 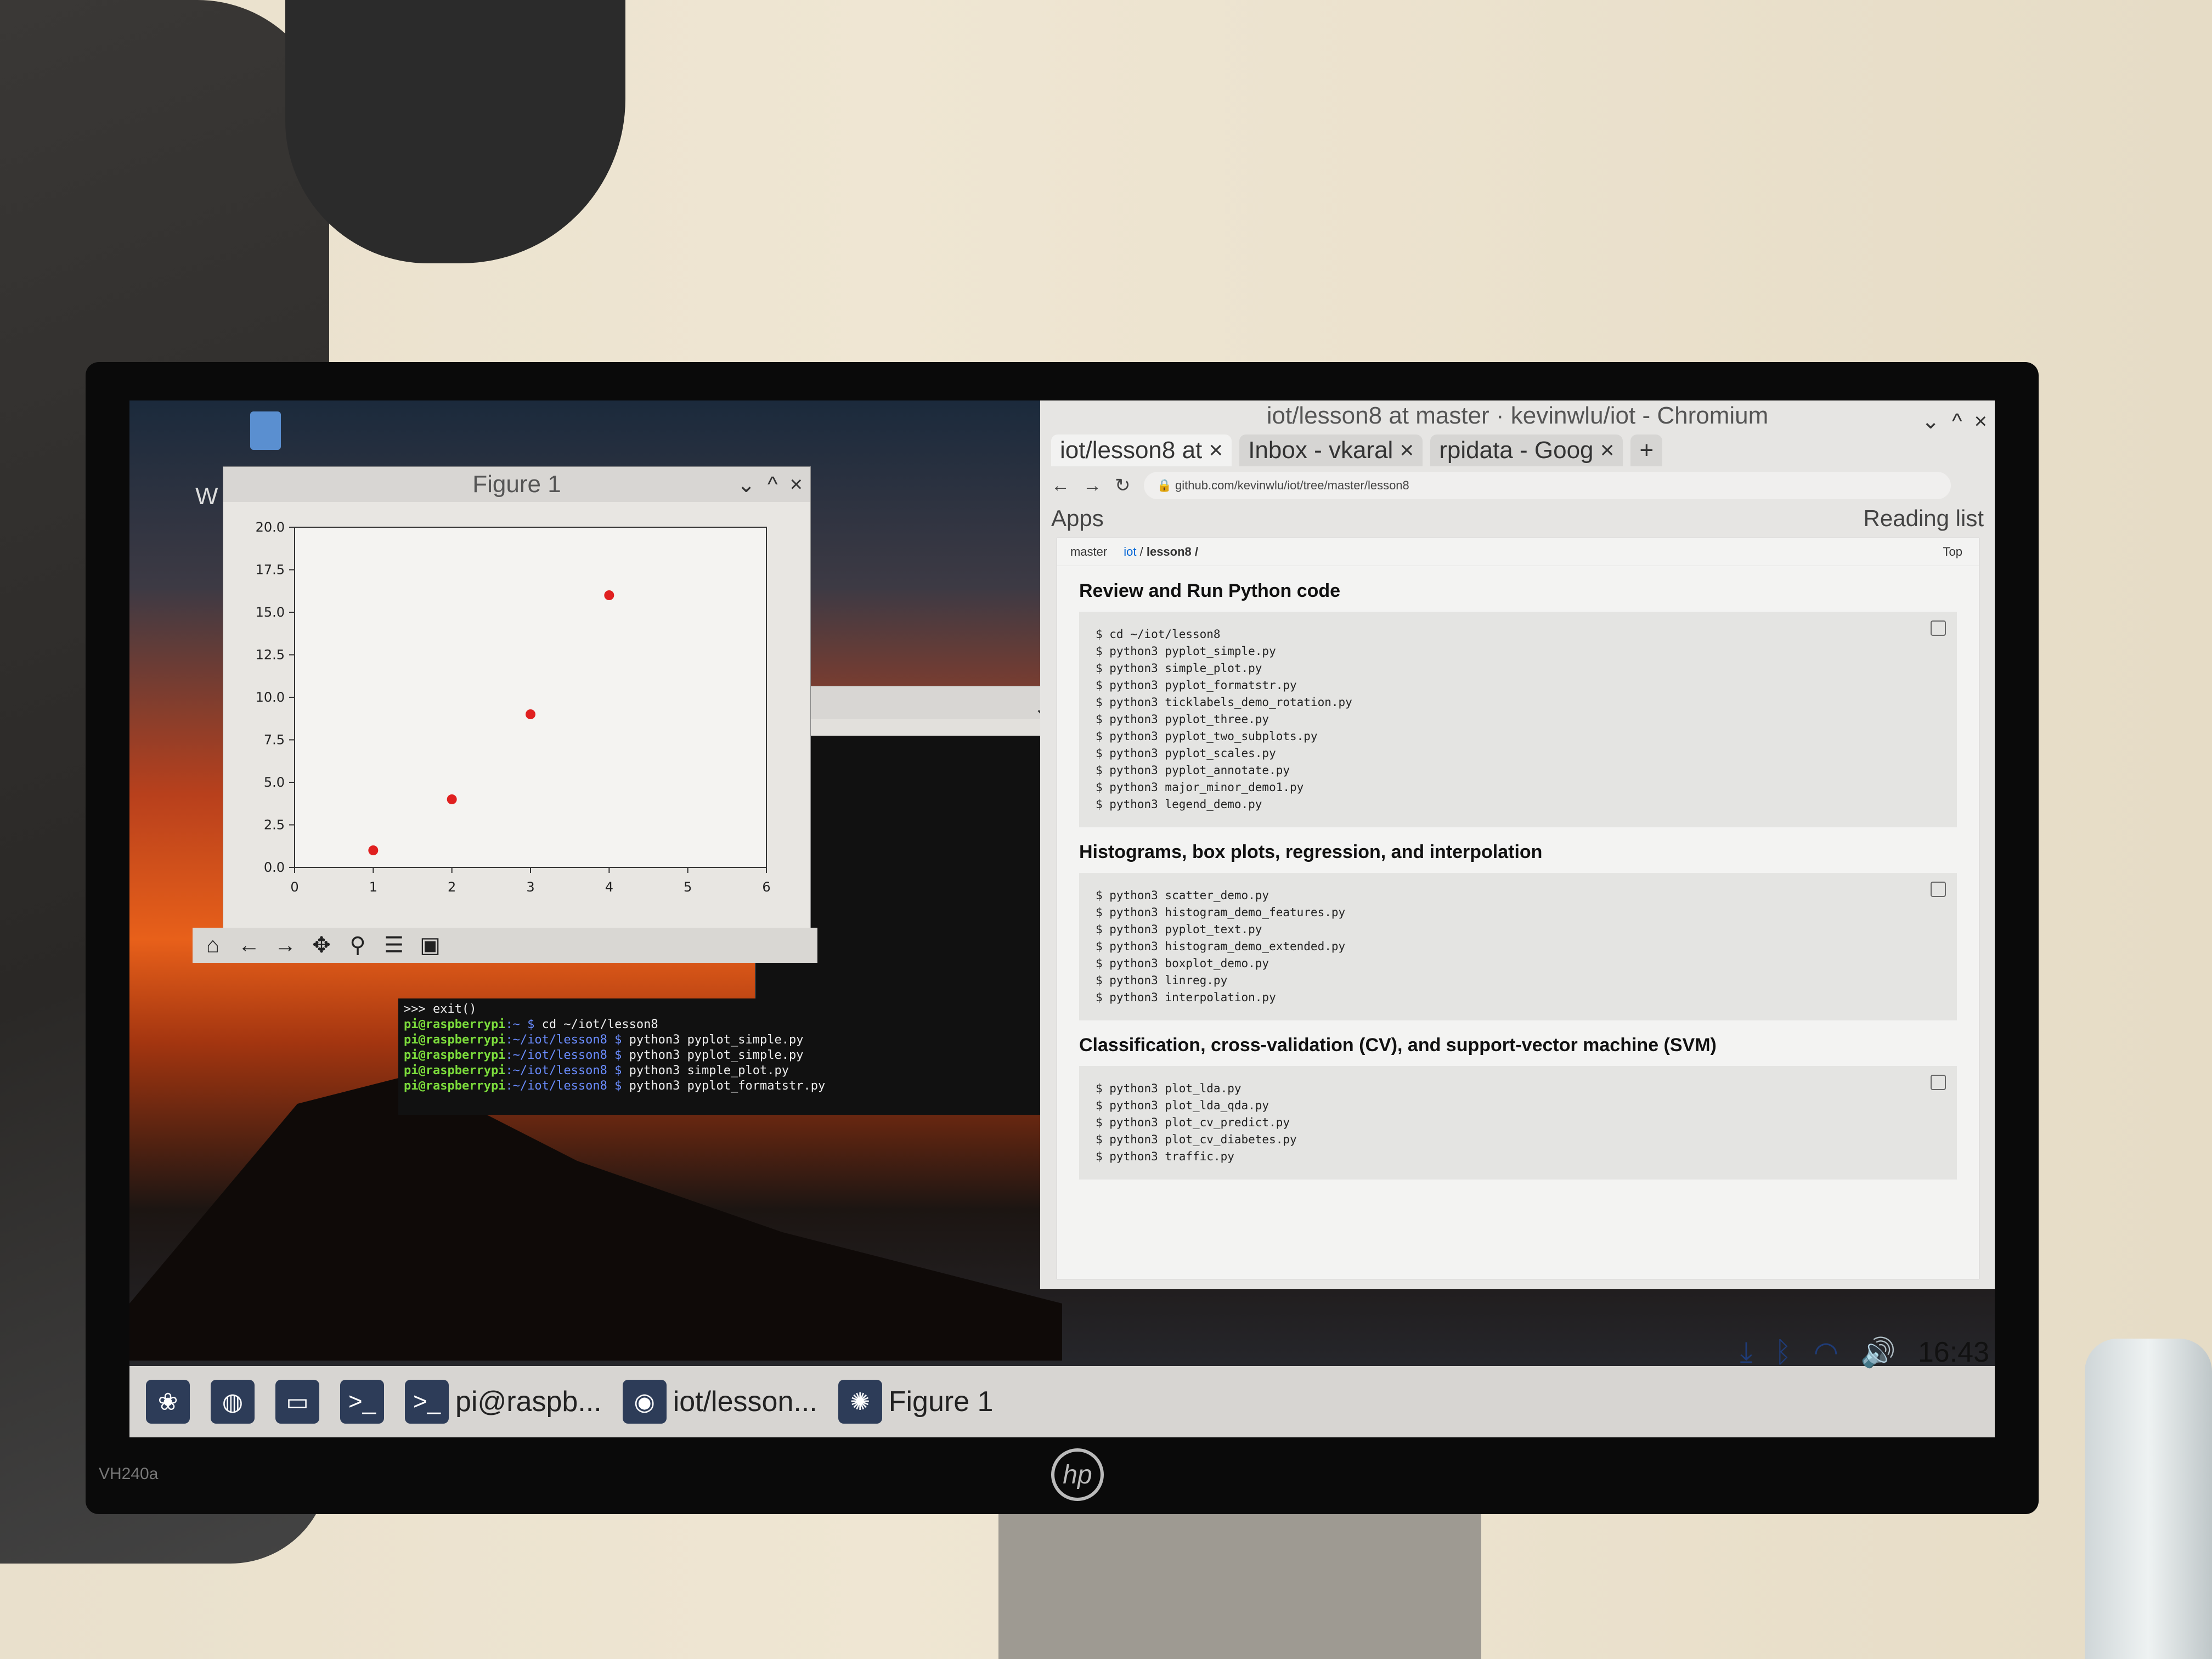 I want to click on y-tick-label: 20.0, so click(x=270, y=527).